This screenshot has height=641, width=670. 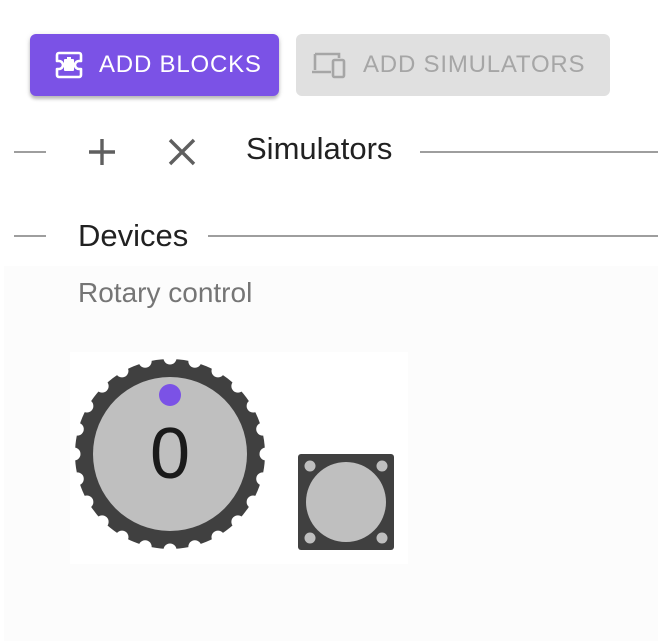 I want to click on device-label: Rotary control, so click(x=165, y=292).